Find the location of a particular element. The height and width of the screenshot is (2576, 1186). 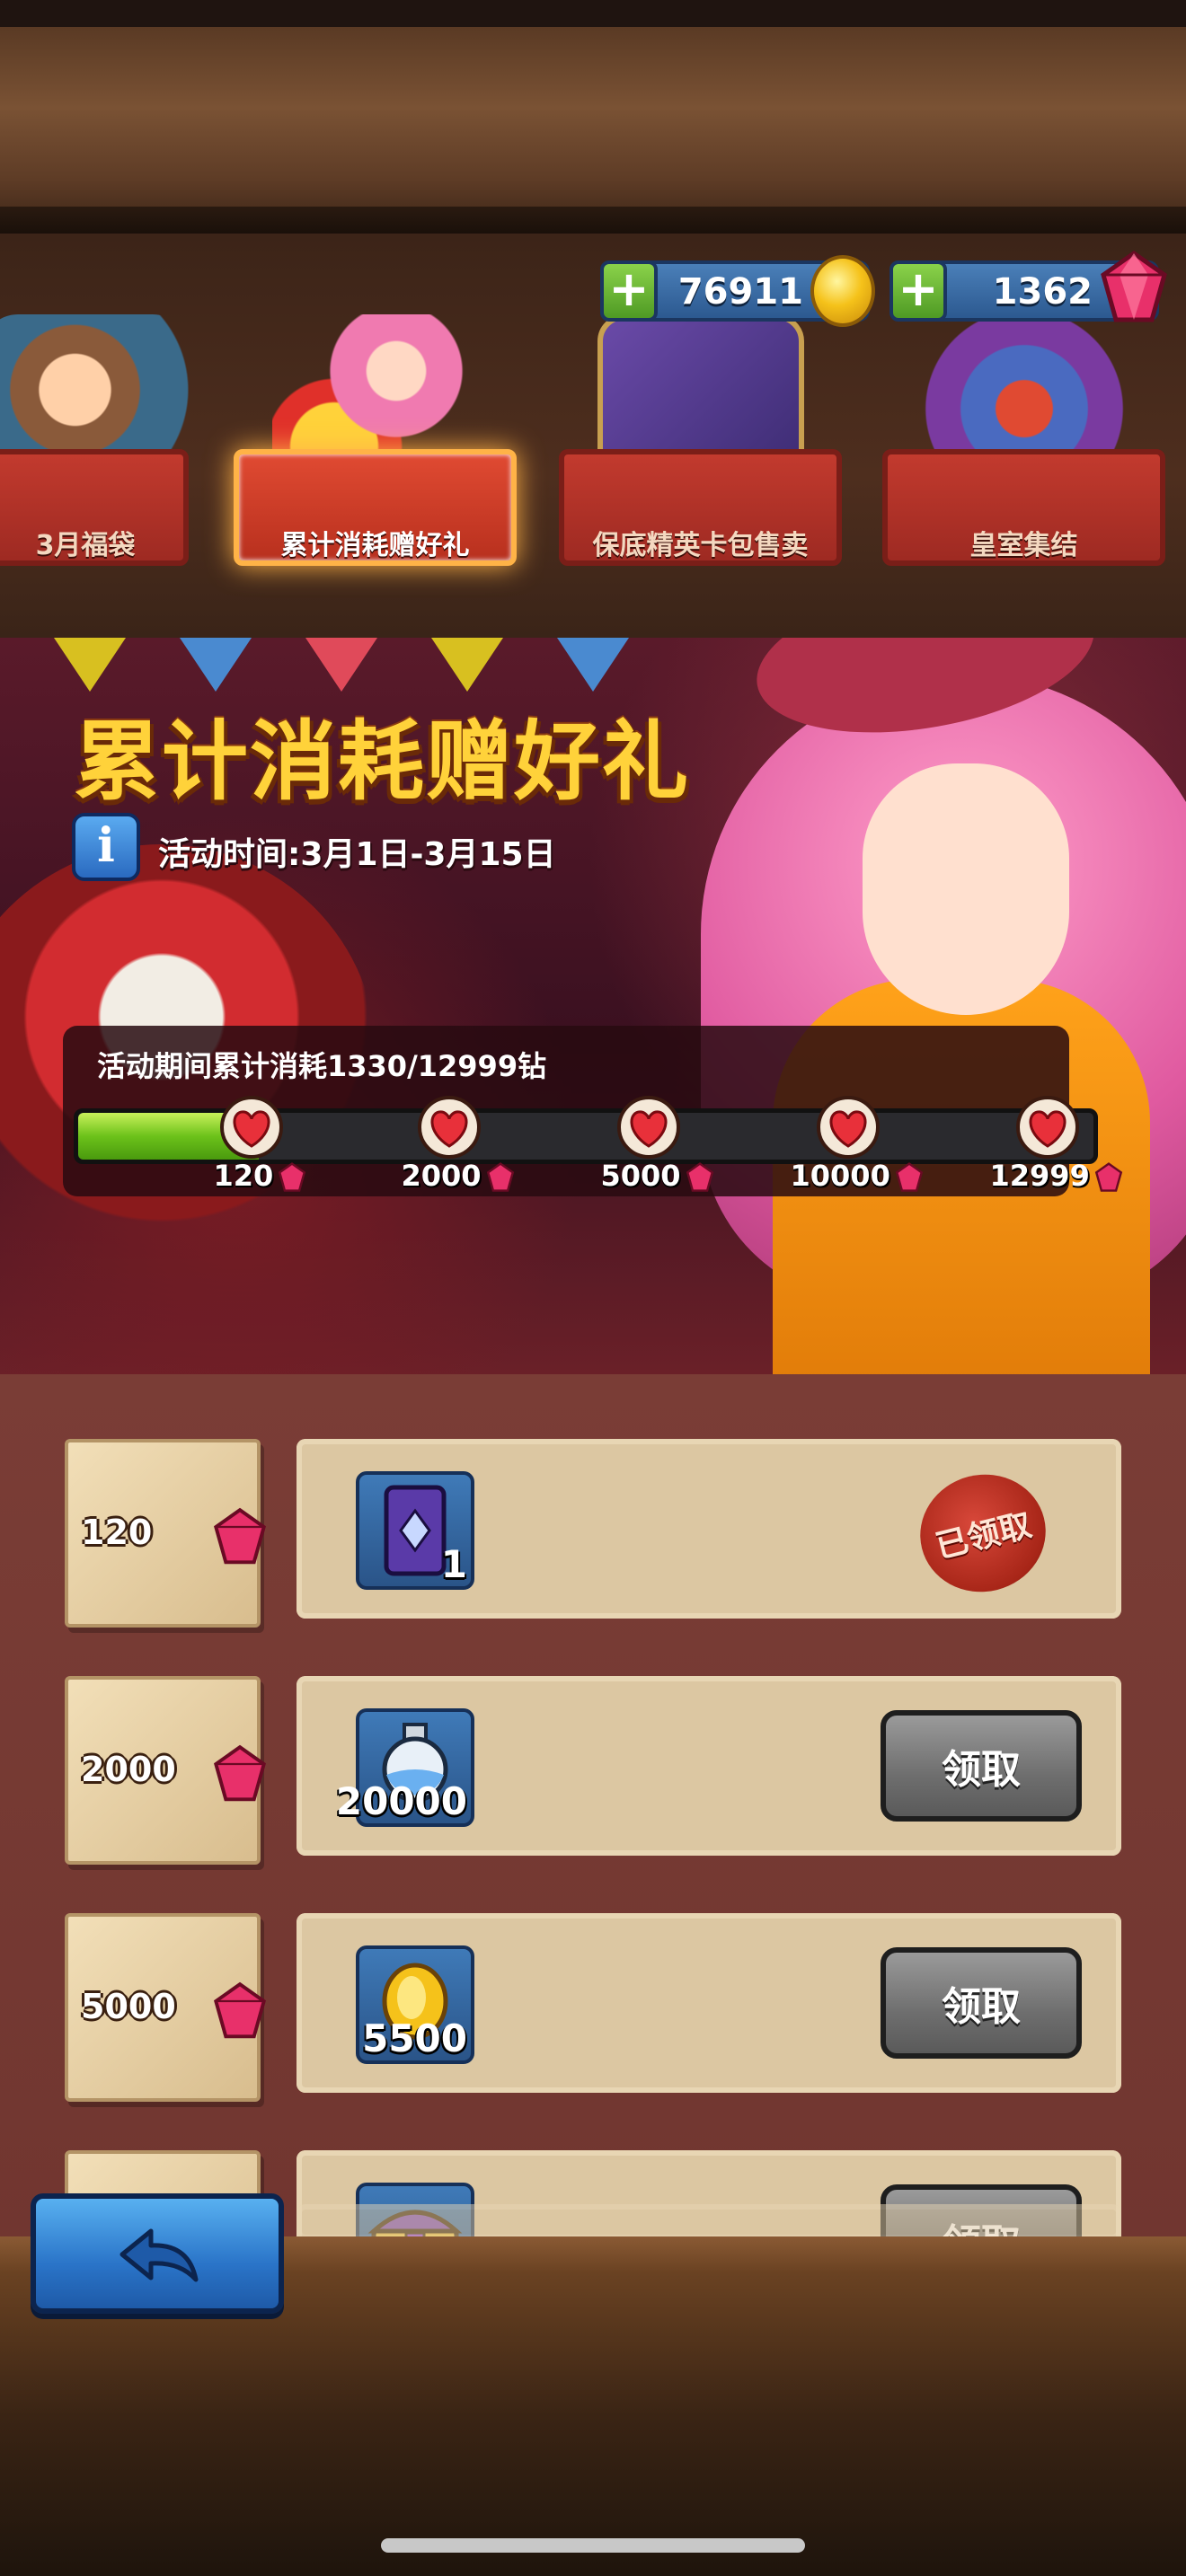

milestone-value: 12999 is located at coordinates (1039, 1176).